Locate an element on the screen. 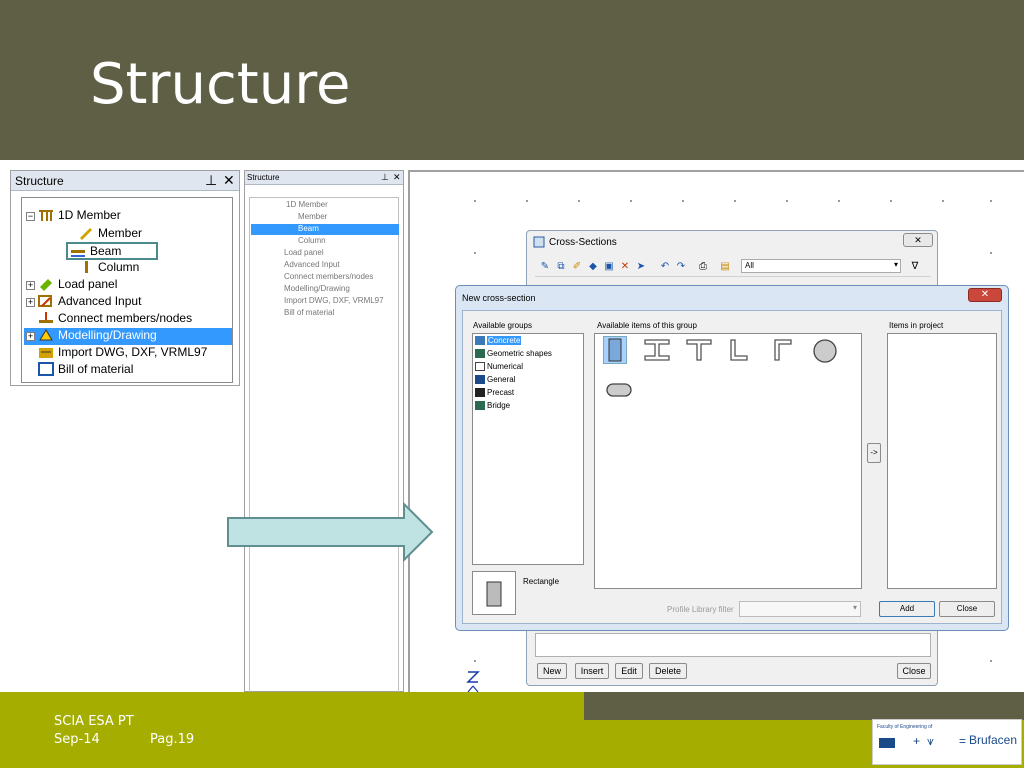 The height and width of the screenshot is (768, 1024). available-items-list is located at coordinates (728, 461).